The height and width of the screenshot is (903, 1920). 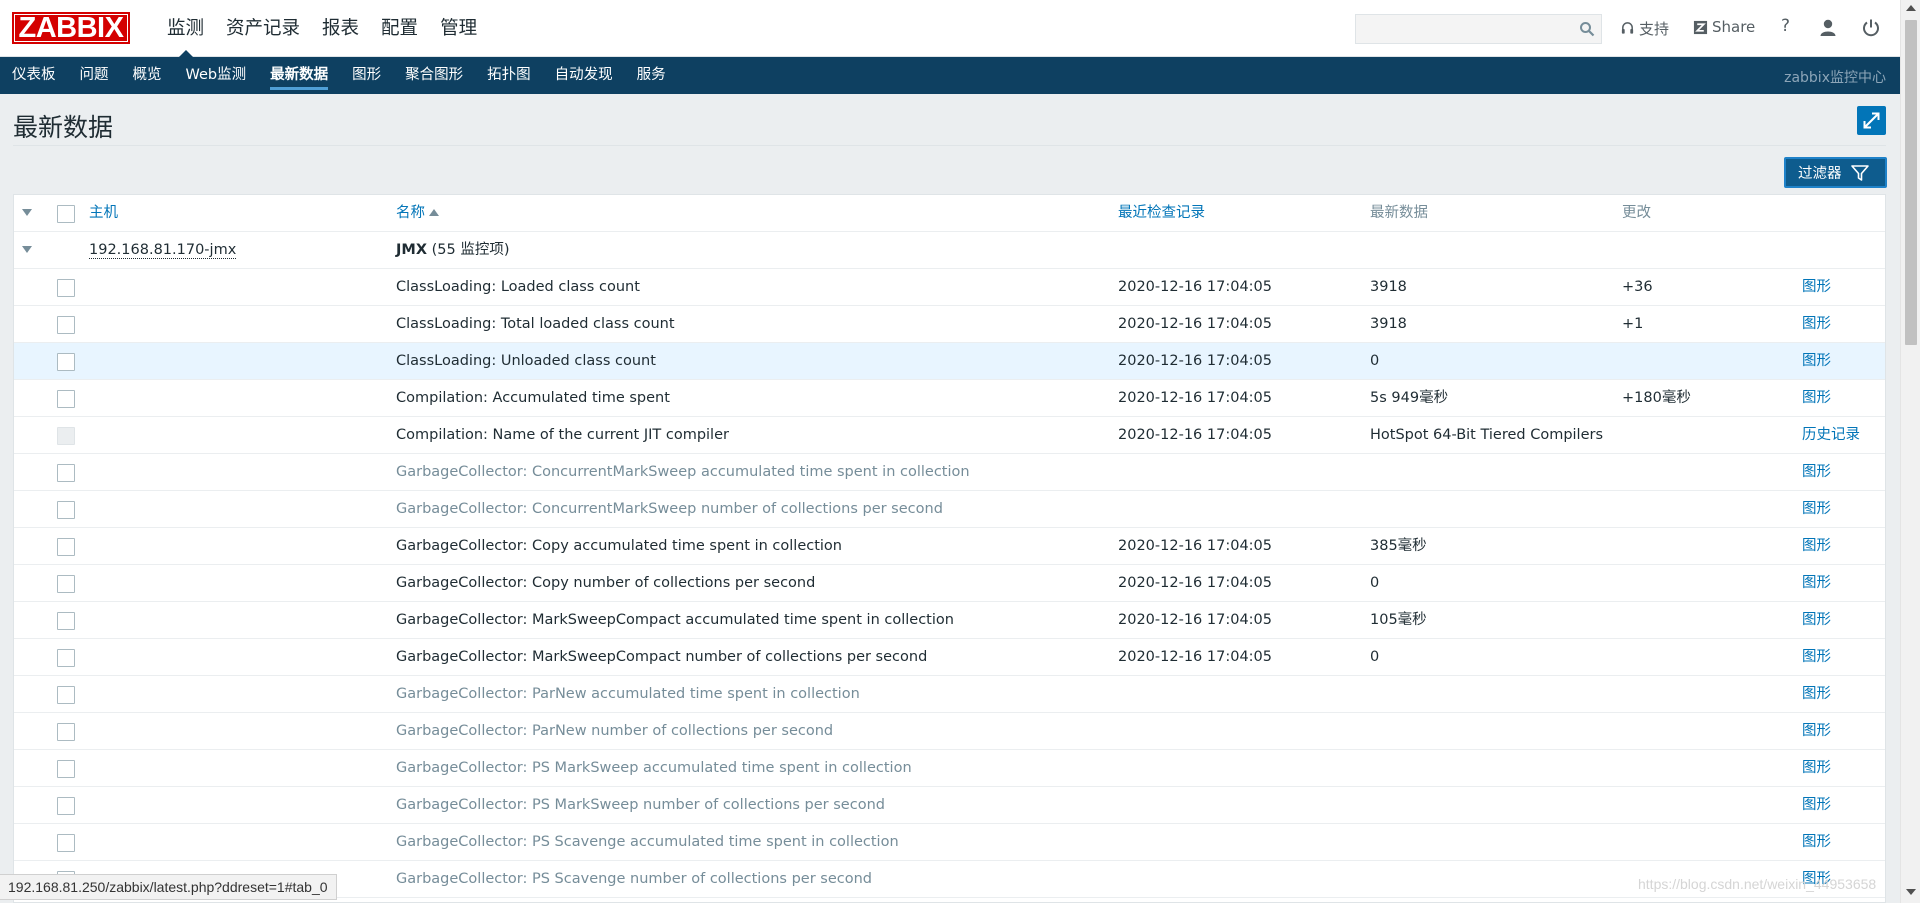 I want to click on menu-configuration: 配置, so click(x=399, y=28).